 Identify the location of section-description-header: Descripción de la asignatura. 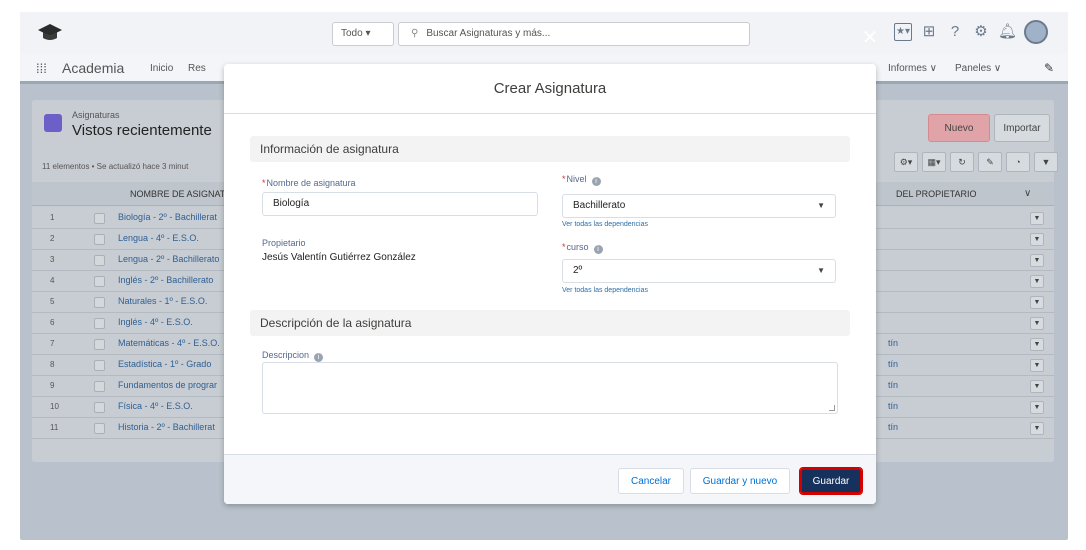
(550, 323).